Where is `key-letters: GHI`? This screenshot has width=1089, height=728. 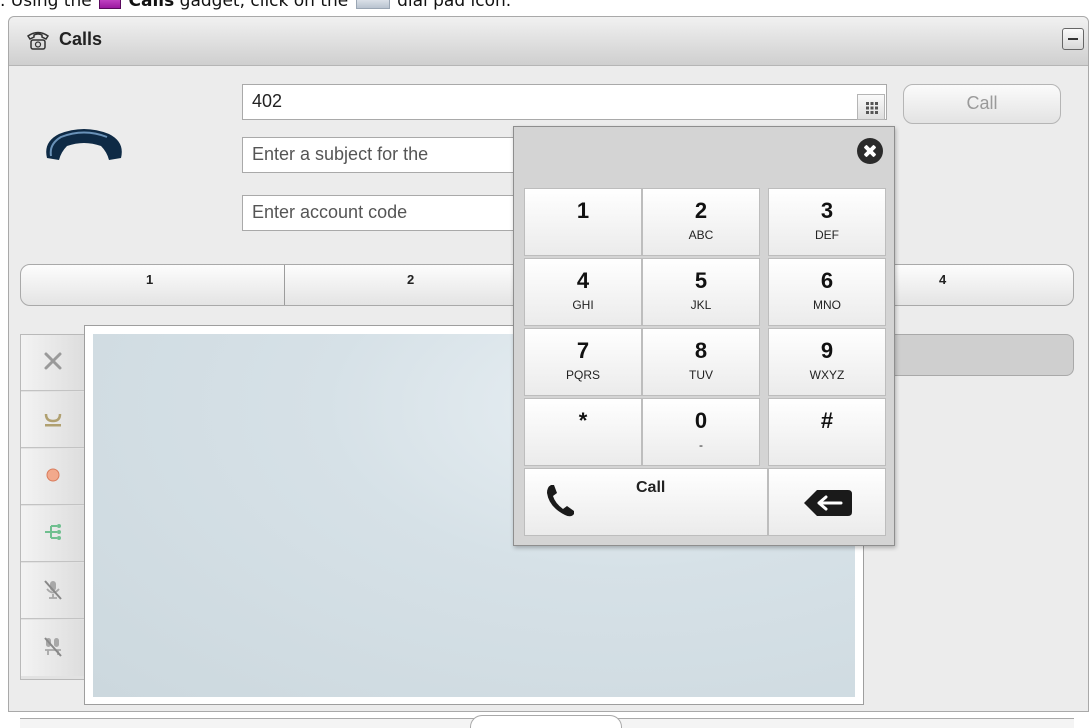 key-letters: GHI is located at coordinates (583, 305).